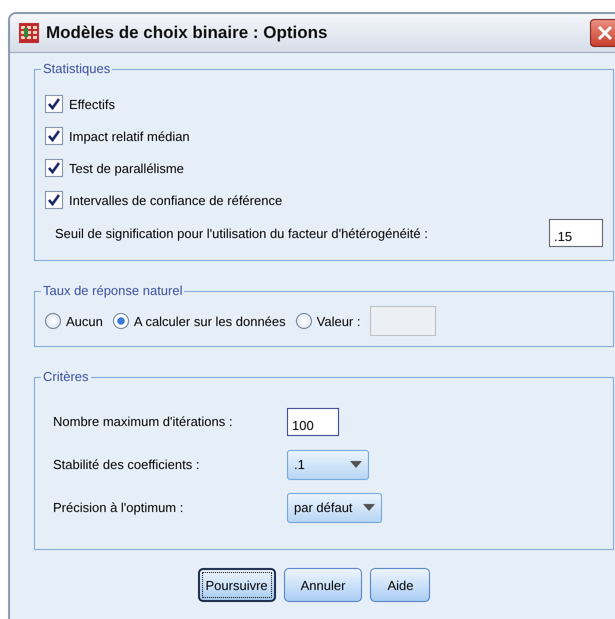  Describe the element at coordinates (576, 233) in the screenshot. I see `input-field: .15` at that location.